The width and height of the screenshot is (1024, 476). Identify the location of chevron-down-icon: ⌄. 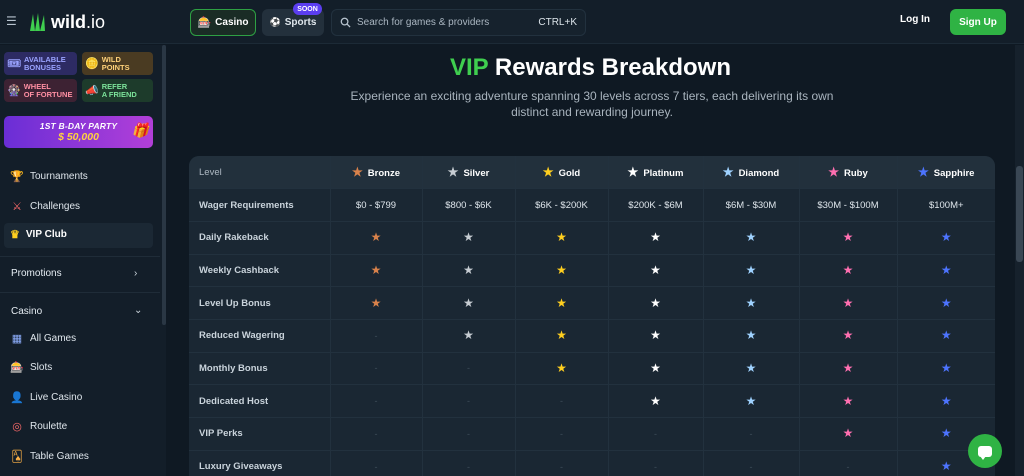
(138, 310).